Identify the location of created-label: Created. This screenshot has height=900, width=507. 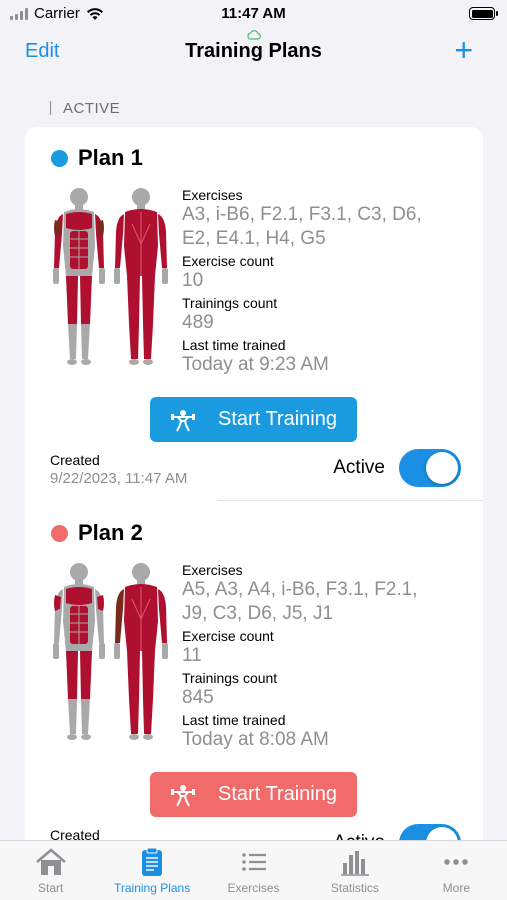
(75, 460).